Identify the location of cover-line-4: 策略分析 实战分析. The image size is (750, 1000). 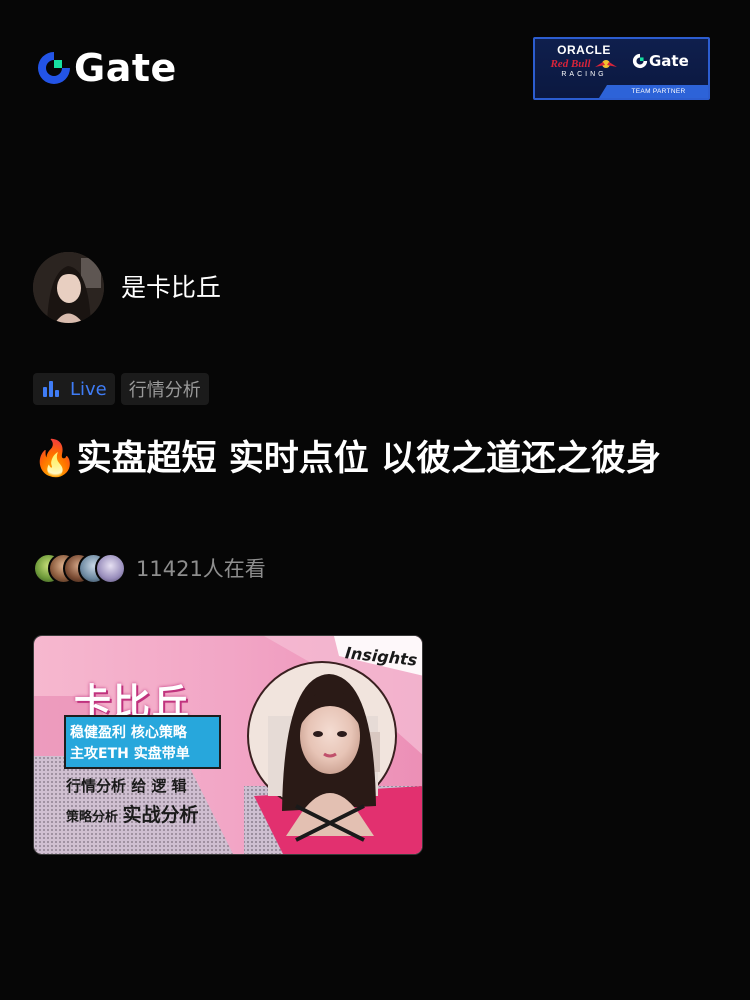
(132, 813).